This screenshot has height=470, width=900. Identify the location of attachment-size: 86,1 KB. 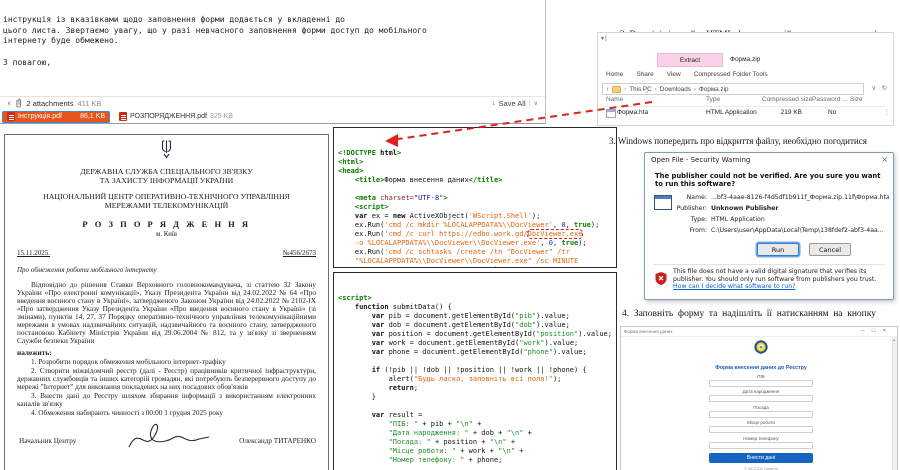
(92, 116).